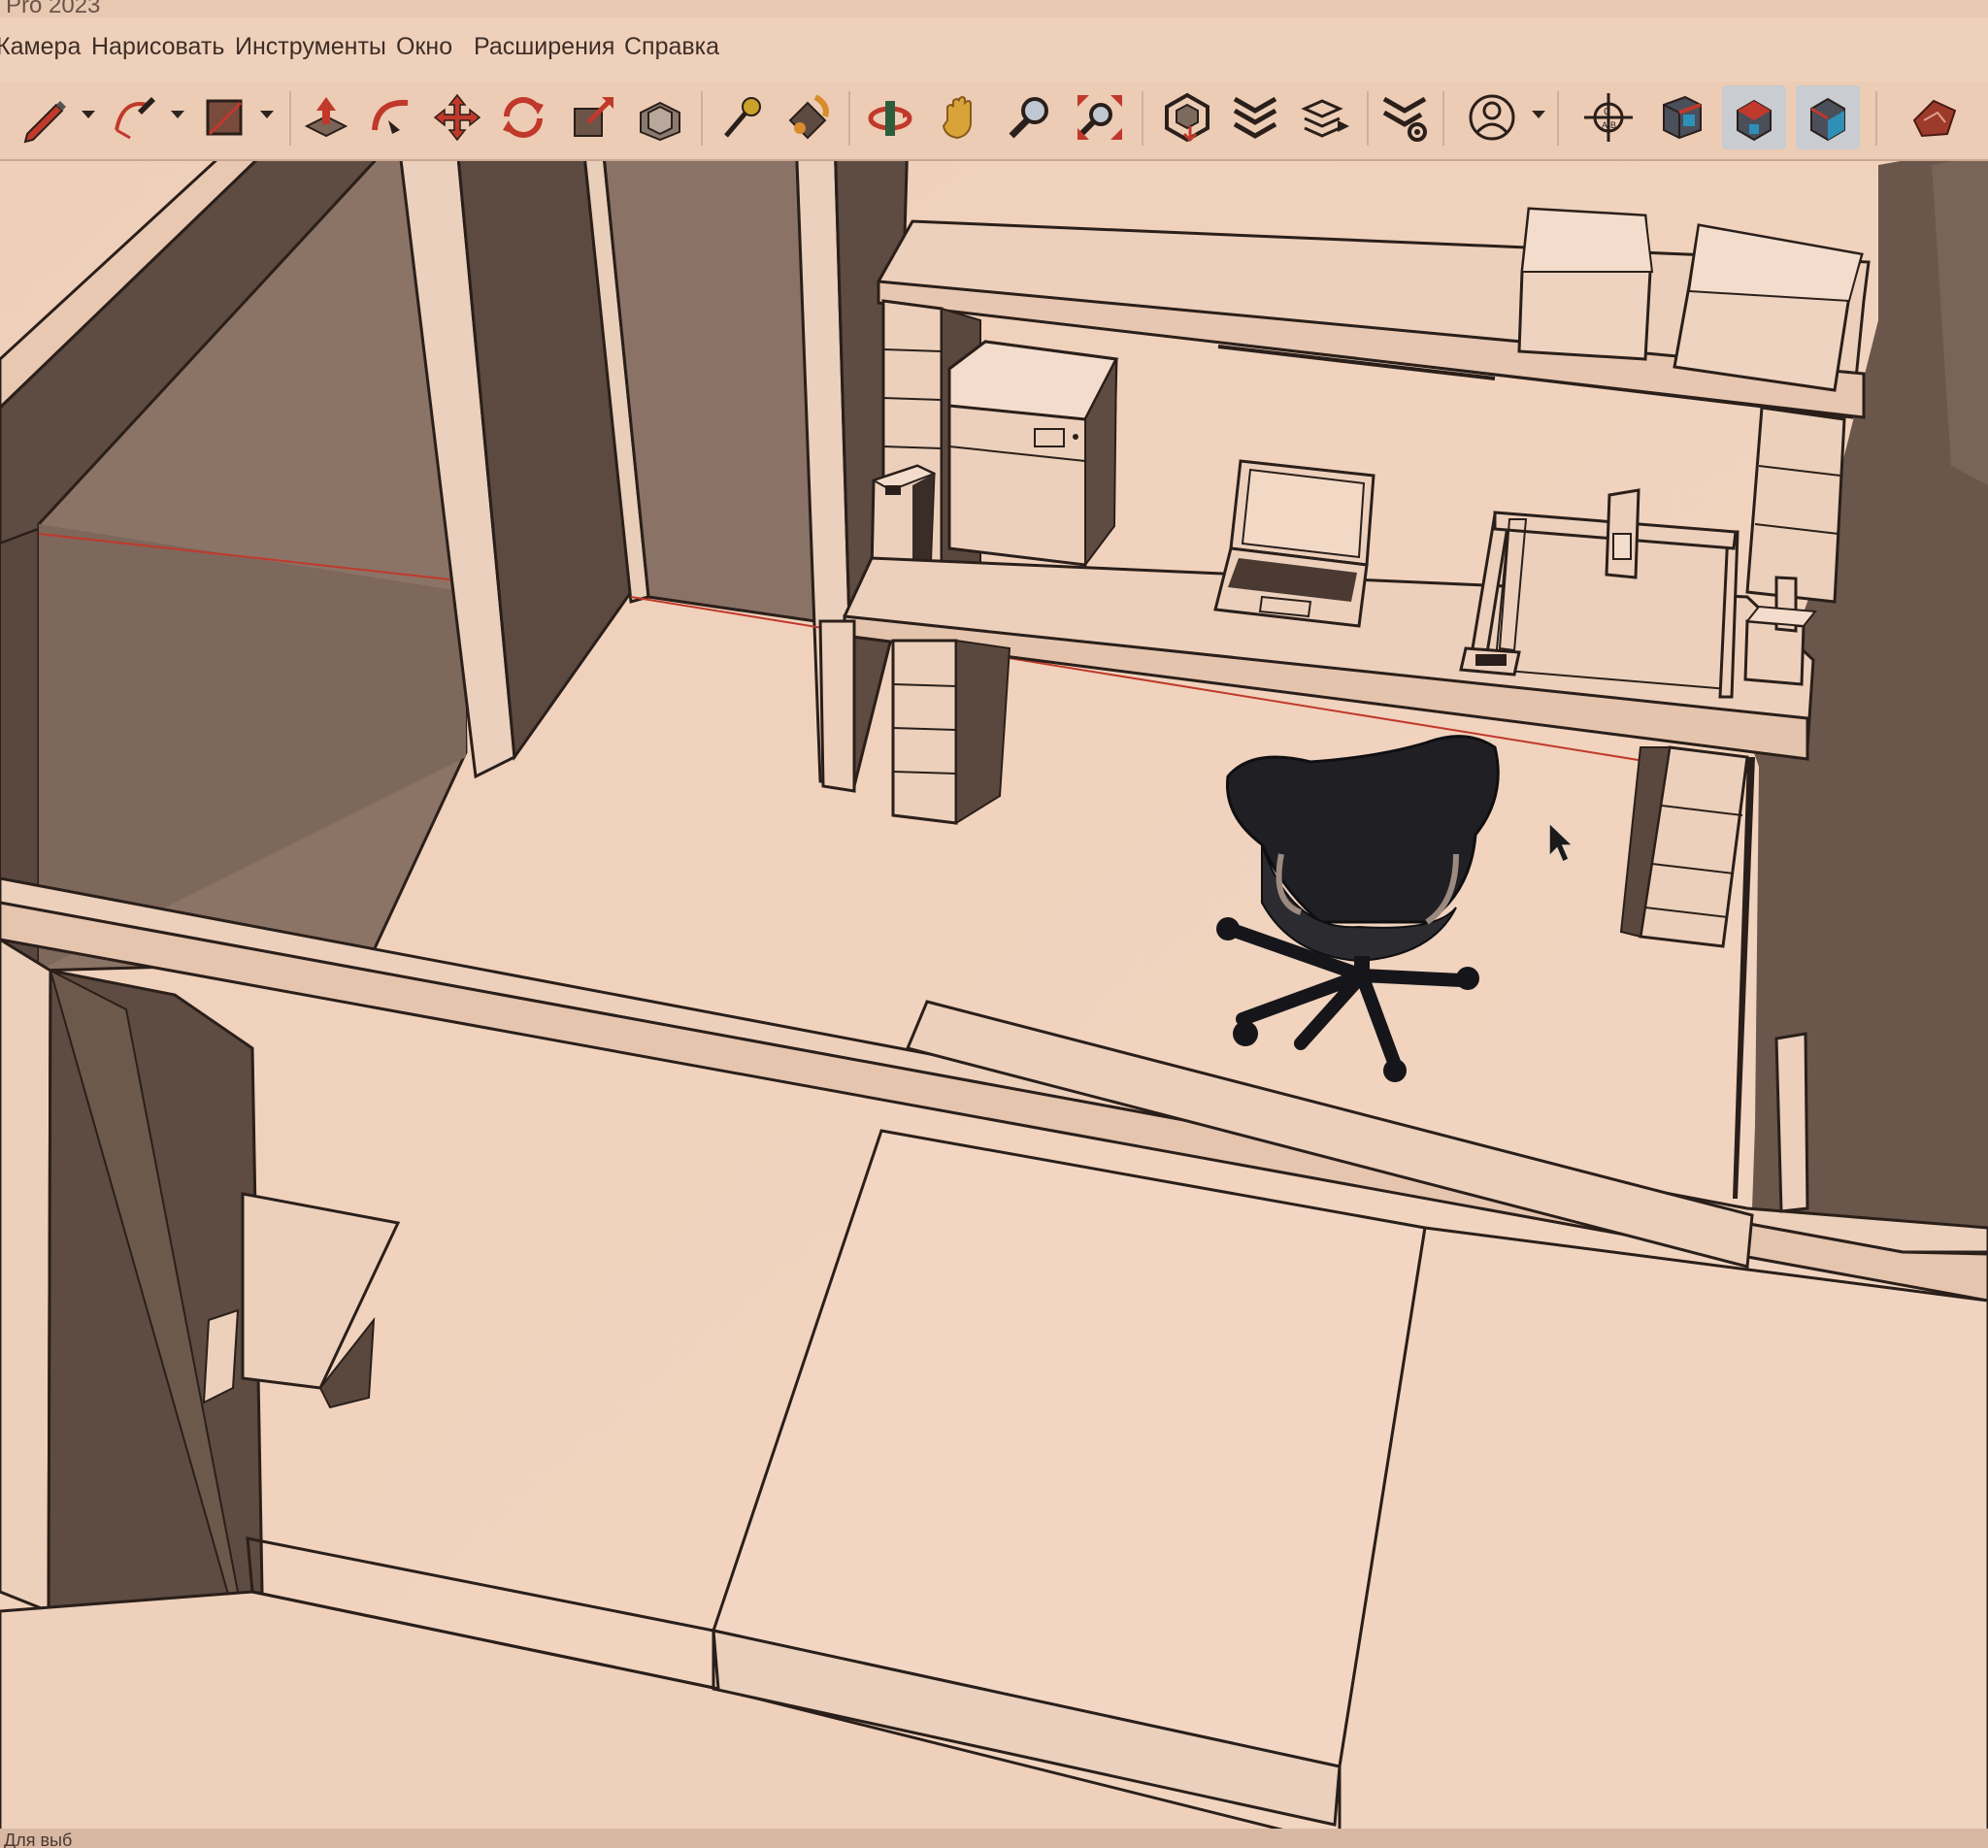  What do you see at coordinates (424, 47) in the screenshot?
I see `menu-window: Окно` at bounding box center [424, 47].